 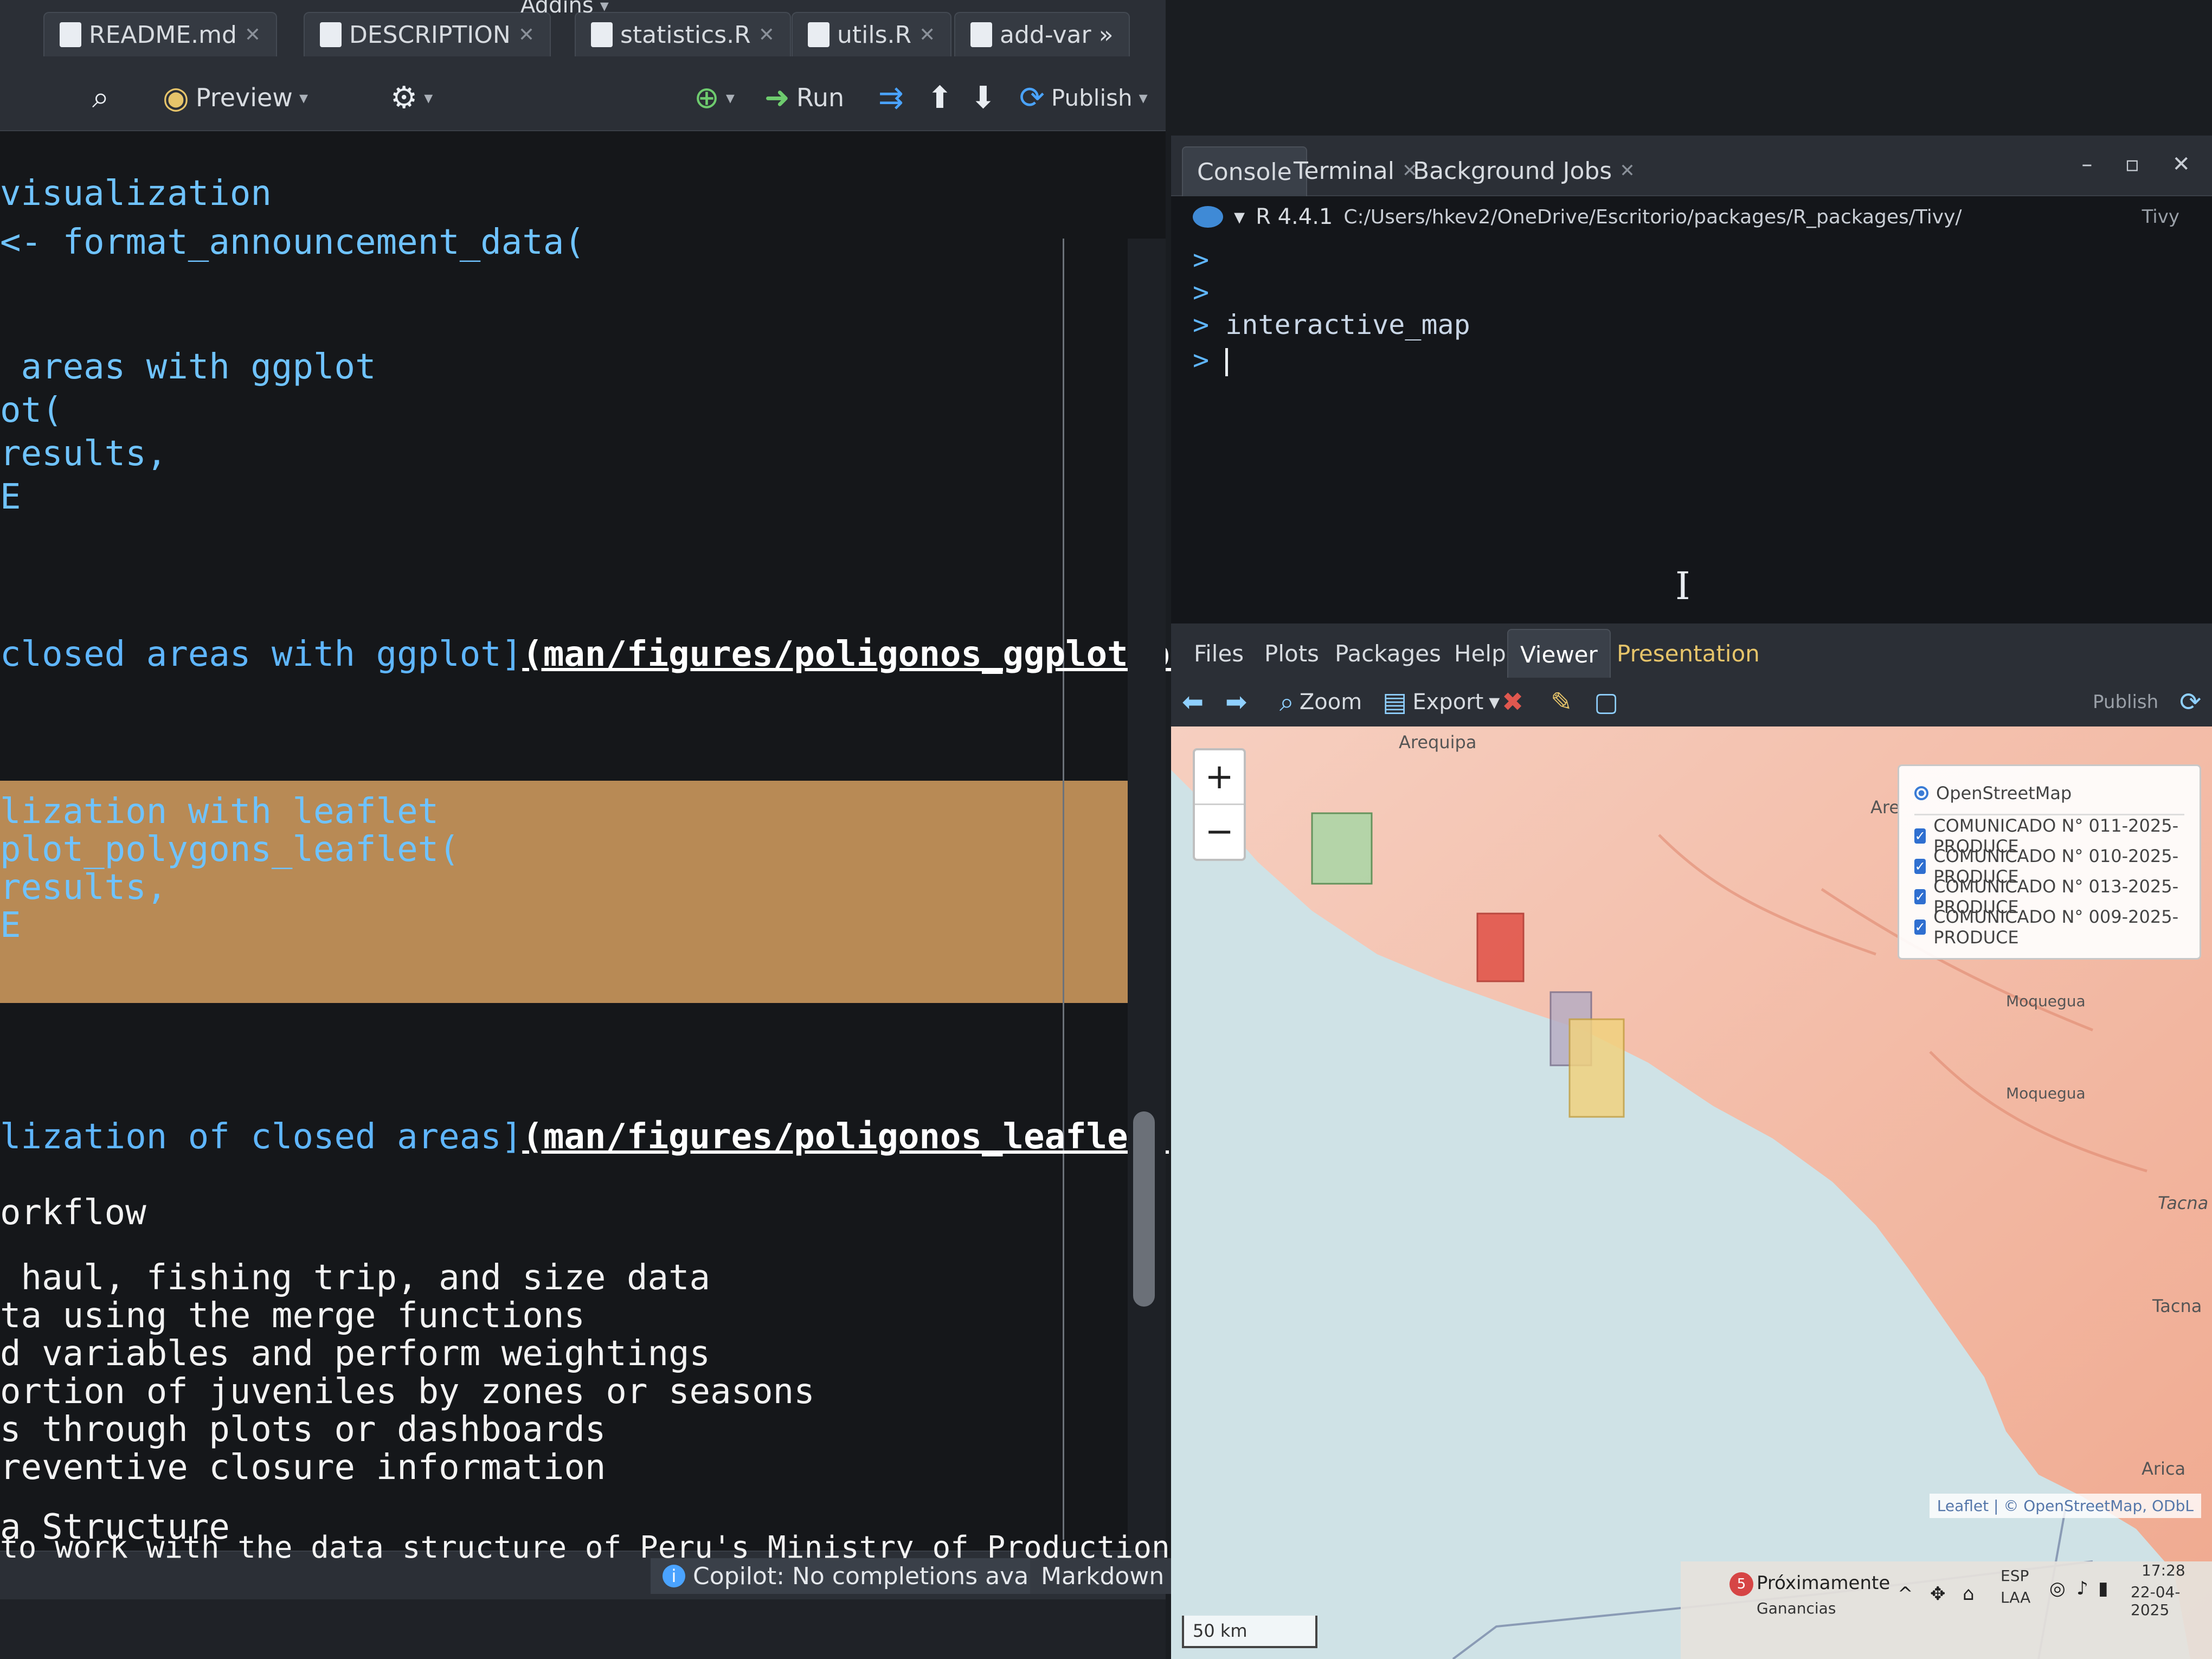 What do you see at coordinates (2049, 793) in the screenshot?
I see `base-layer-option: OpenStreetMap` at bounding box center [2049, 793].